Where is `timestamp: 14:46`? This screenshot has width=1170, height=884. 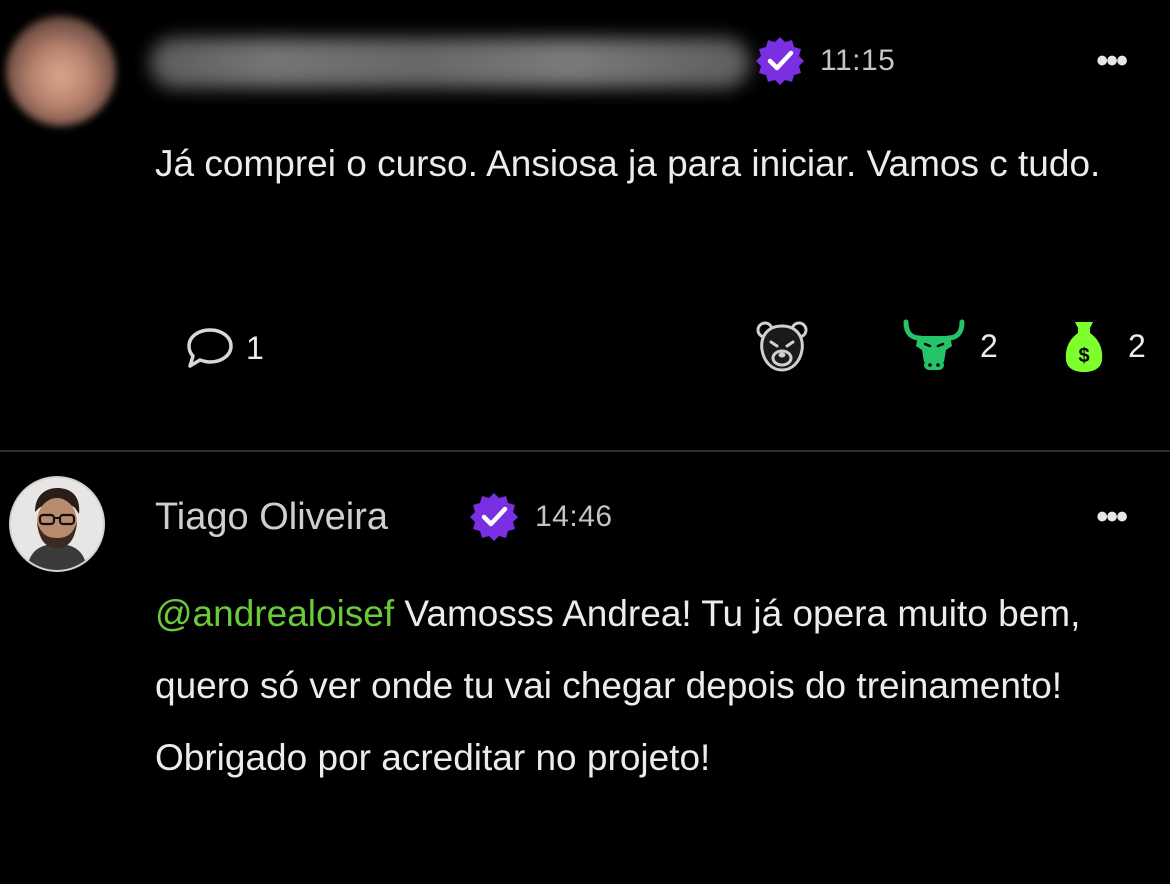
timestamp: 14:46 is located at coordinates (574, 516).